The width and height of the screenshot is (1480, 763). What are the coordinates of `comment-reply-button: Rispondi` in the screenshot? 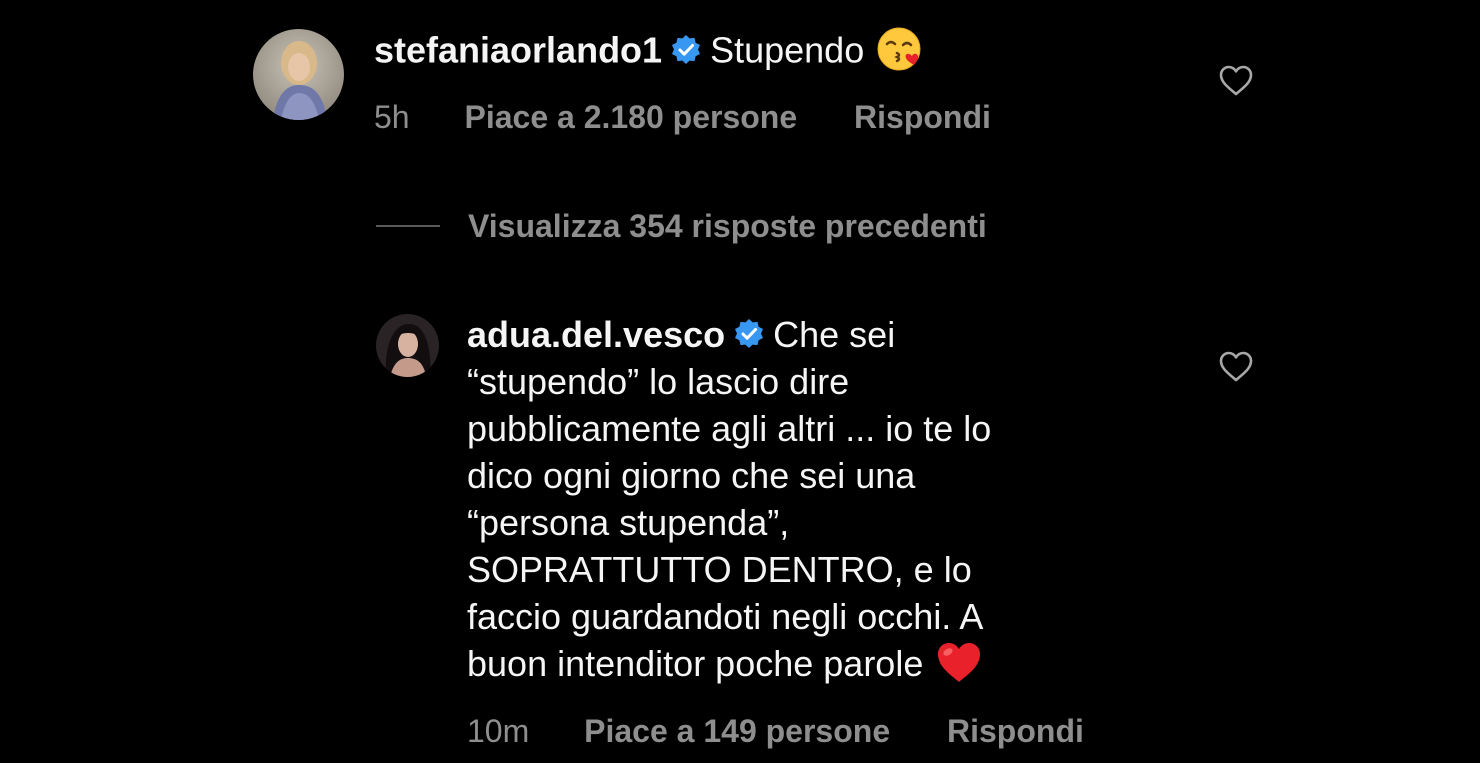 It's located at (922, 117).